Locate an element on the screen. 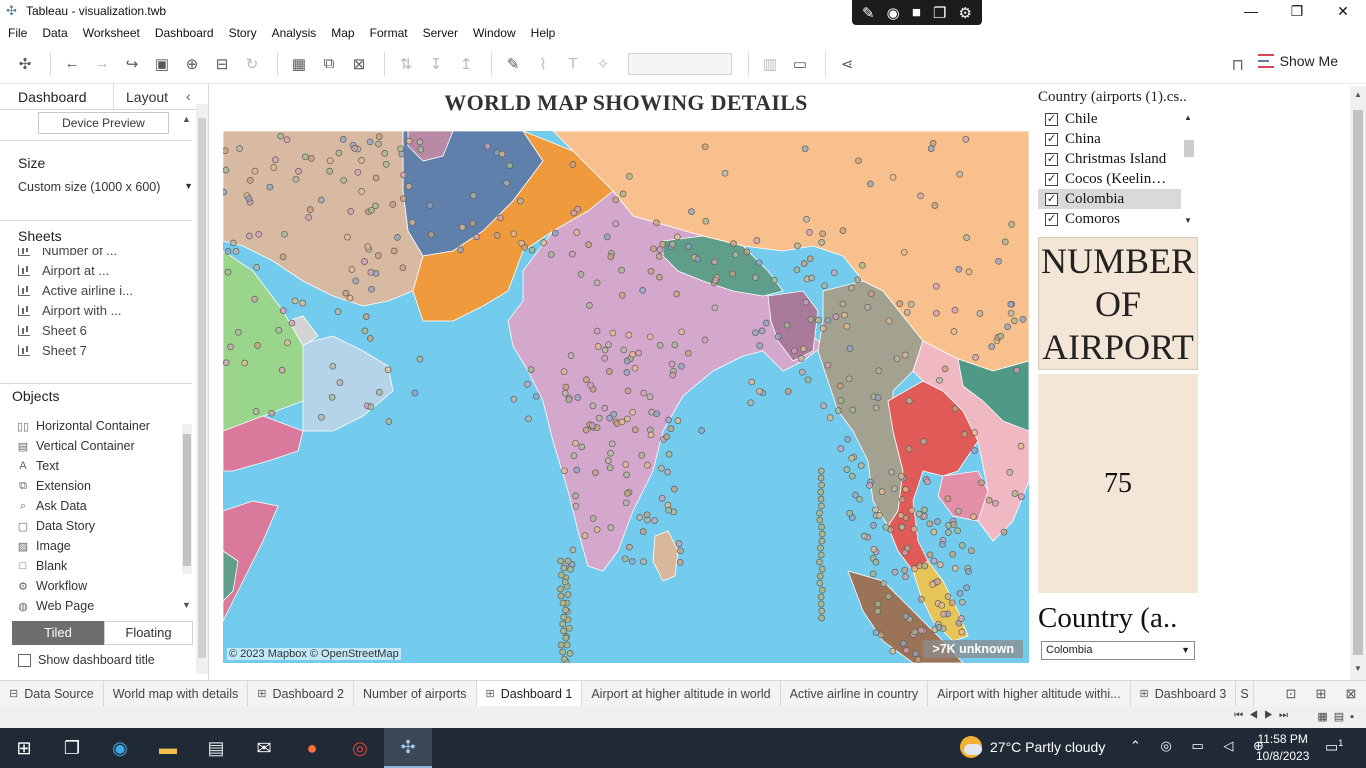 The width and height of the screenshot is (1366, 768). show-title-checkbox is located at coordinates (24, 660).